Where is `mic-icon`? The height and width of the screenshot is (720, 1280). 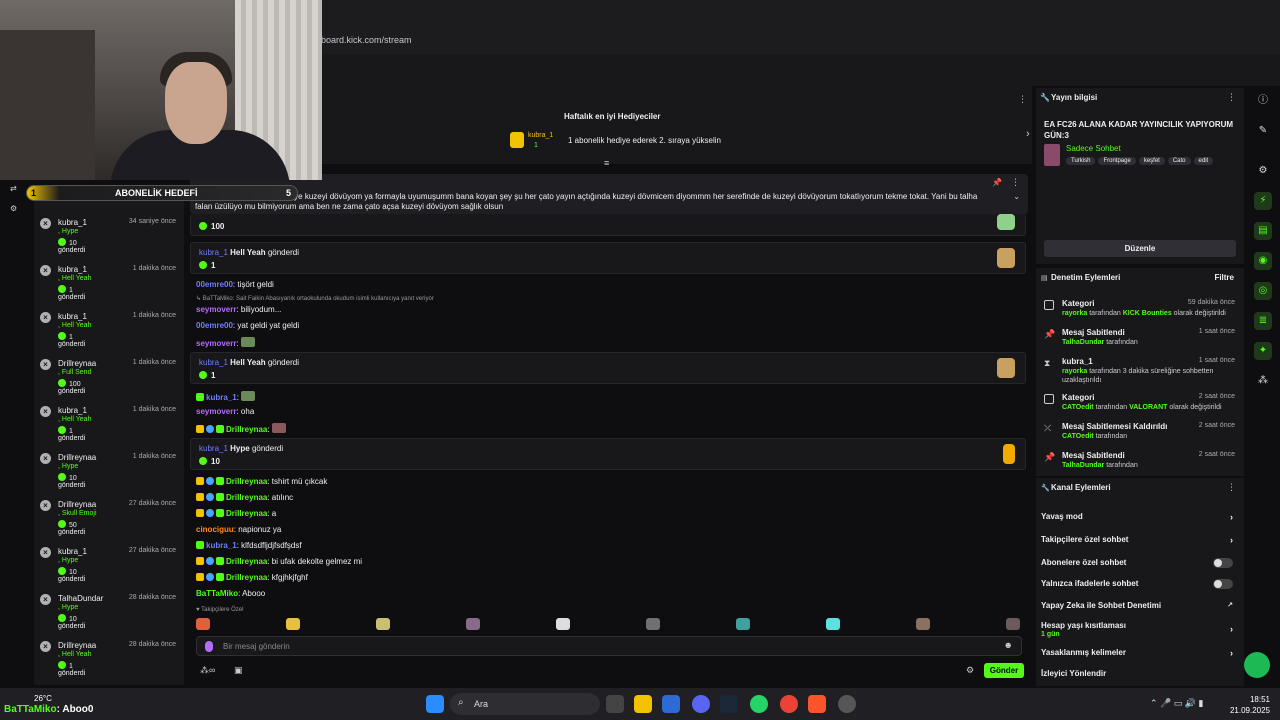
mic-icon is located at coordinates (209, 646).